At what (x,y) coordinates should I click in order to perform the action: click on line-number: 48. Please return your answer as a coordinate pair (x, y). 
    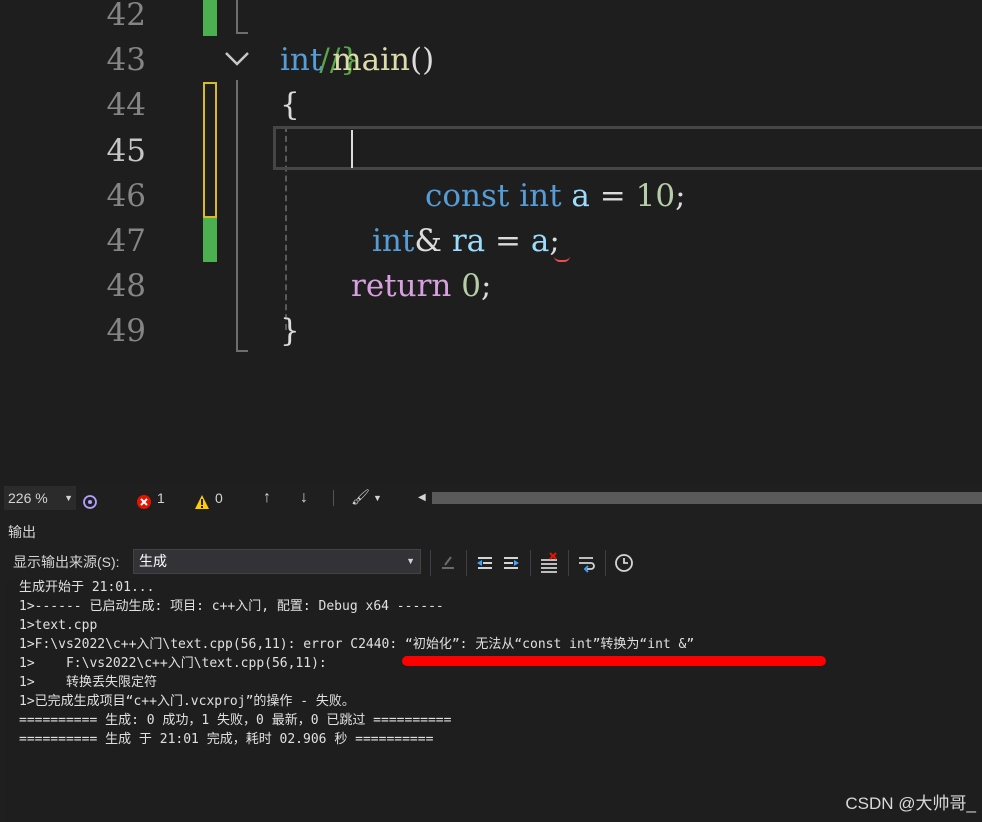
    Looking at the image, I should click on (126, 286).